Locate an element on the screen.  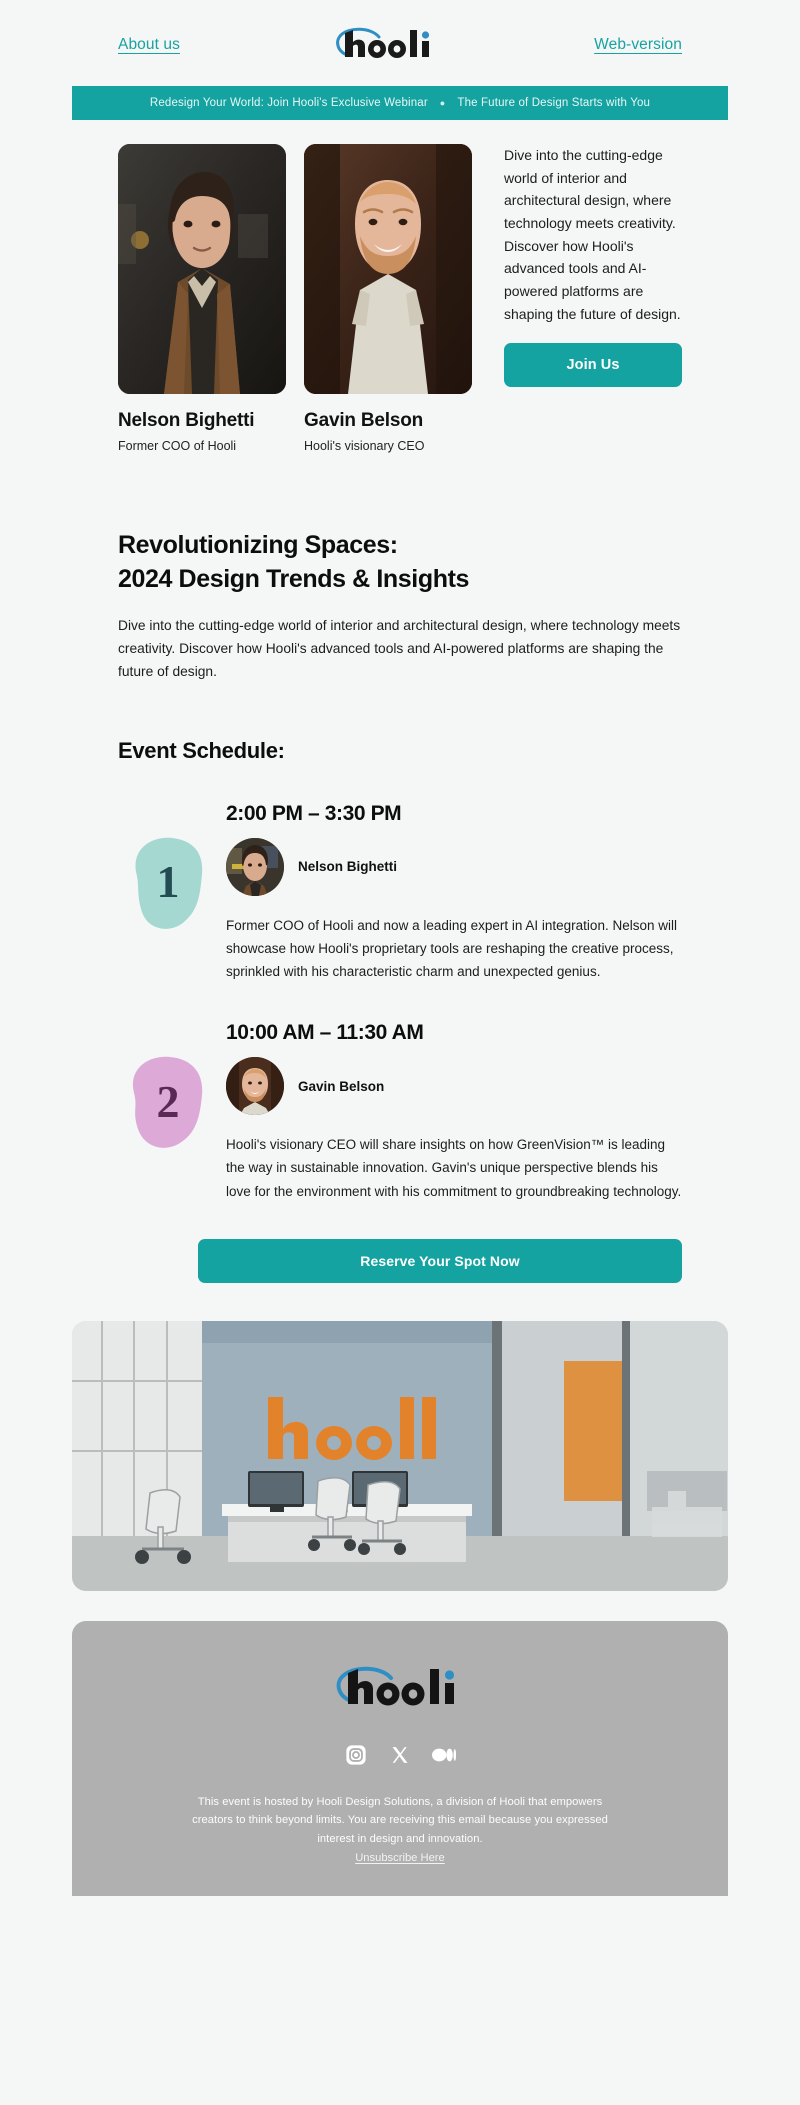
speaker-name: Gavin Belson is located at coordinates (364, 420).